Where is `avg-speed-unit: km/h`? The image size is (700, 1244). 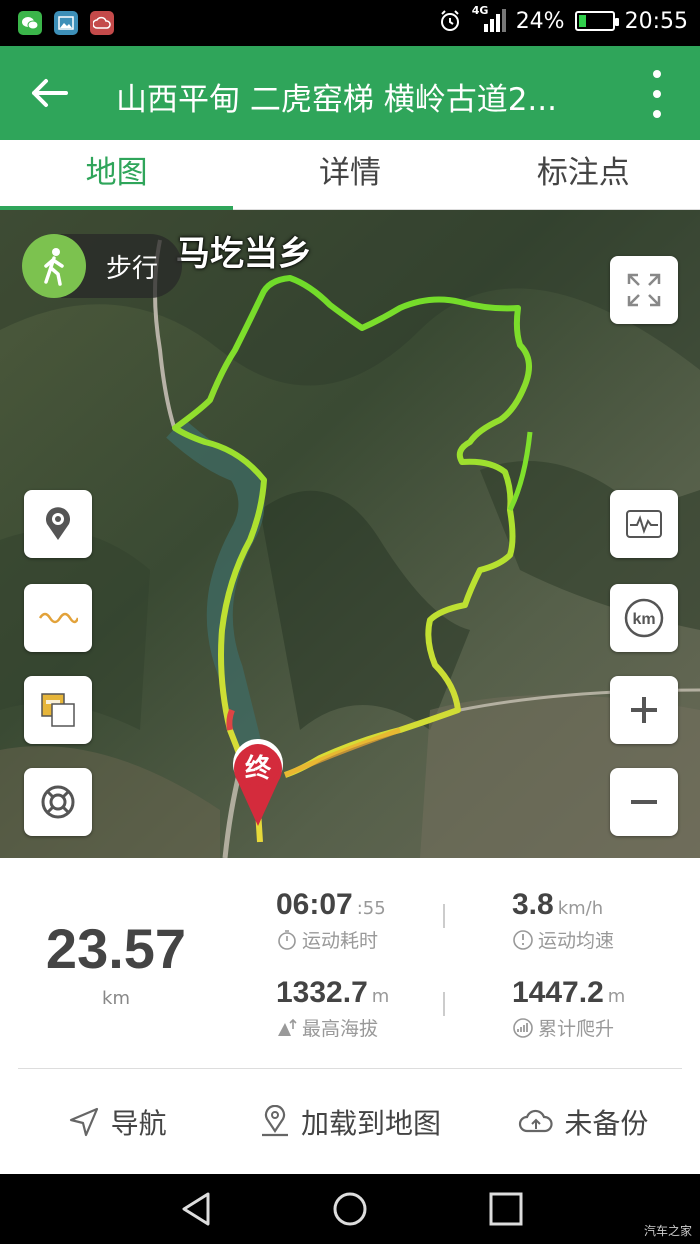
avg-speed-unit: km/h is located at coordinates (580, 908).